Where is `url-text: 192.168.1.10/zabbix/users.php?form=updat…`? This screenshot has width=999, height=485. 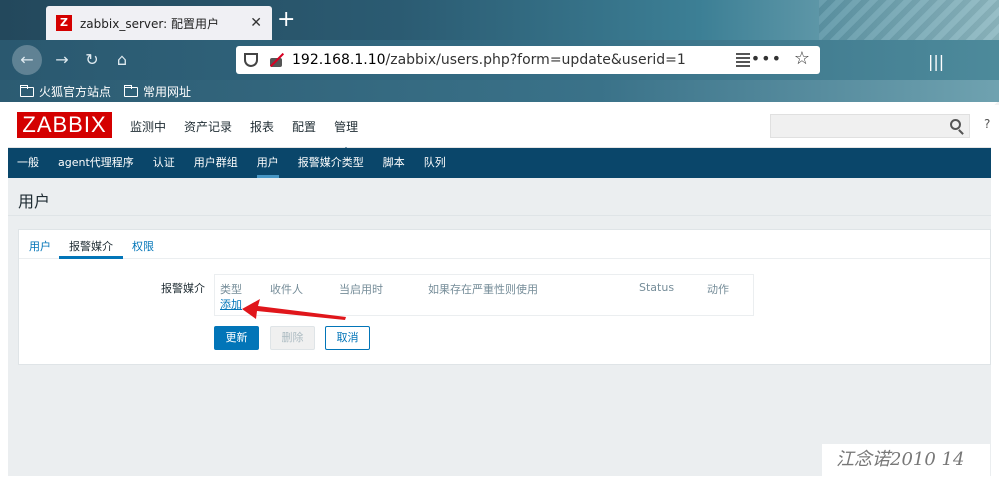 url-text: 192.168.1.10/zabbix/users.php?form=updat… is located at coordinates (489, 60).